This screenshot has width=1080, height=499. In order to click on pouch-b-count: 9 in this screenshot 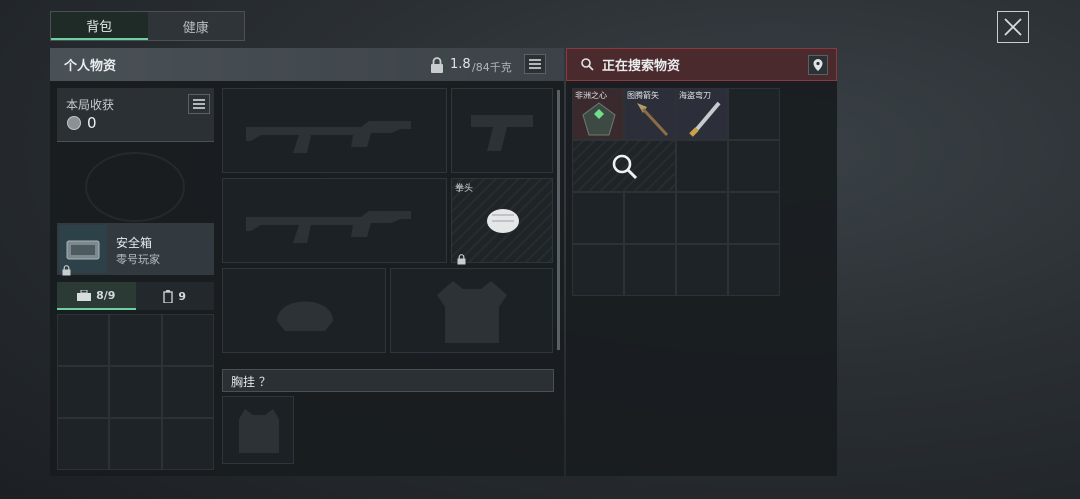, I will do `click(182, 296)`.